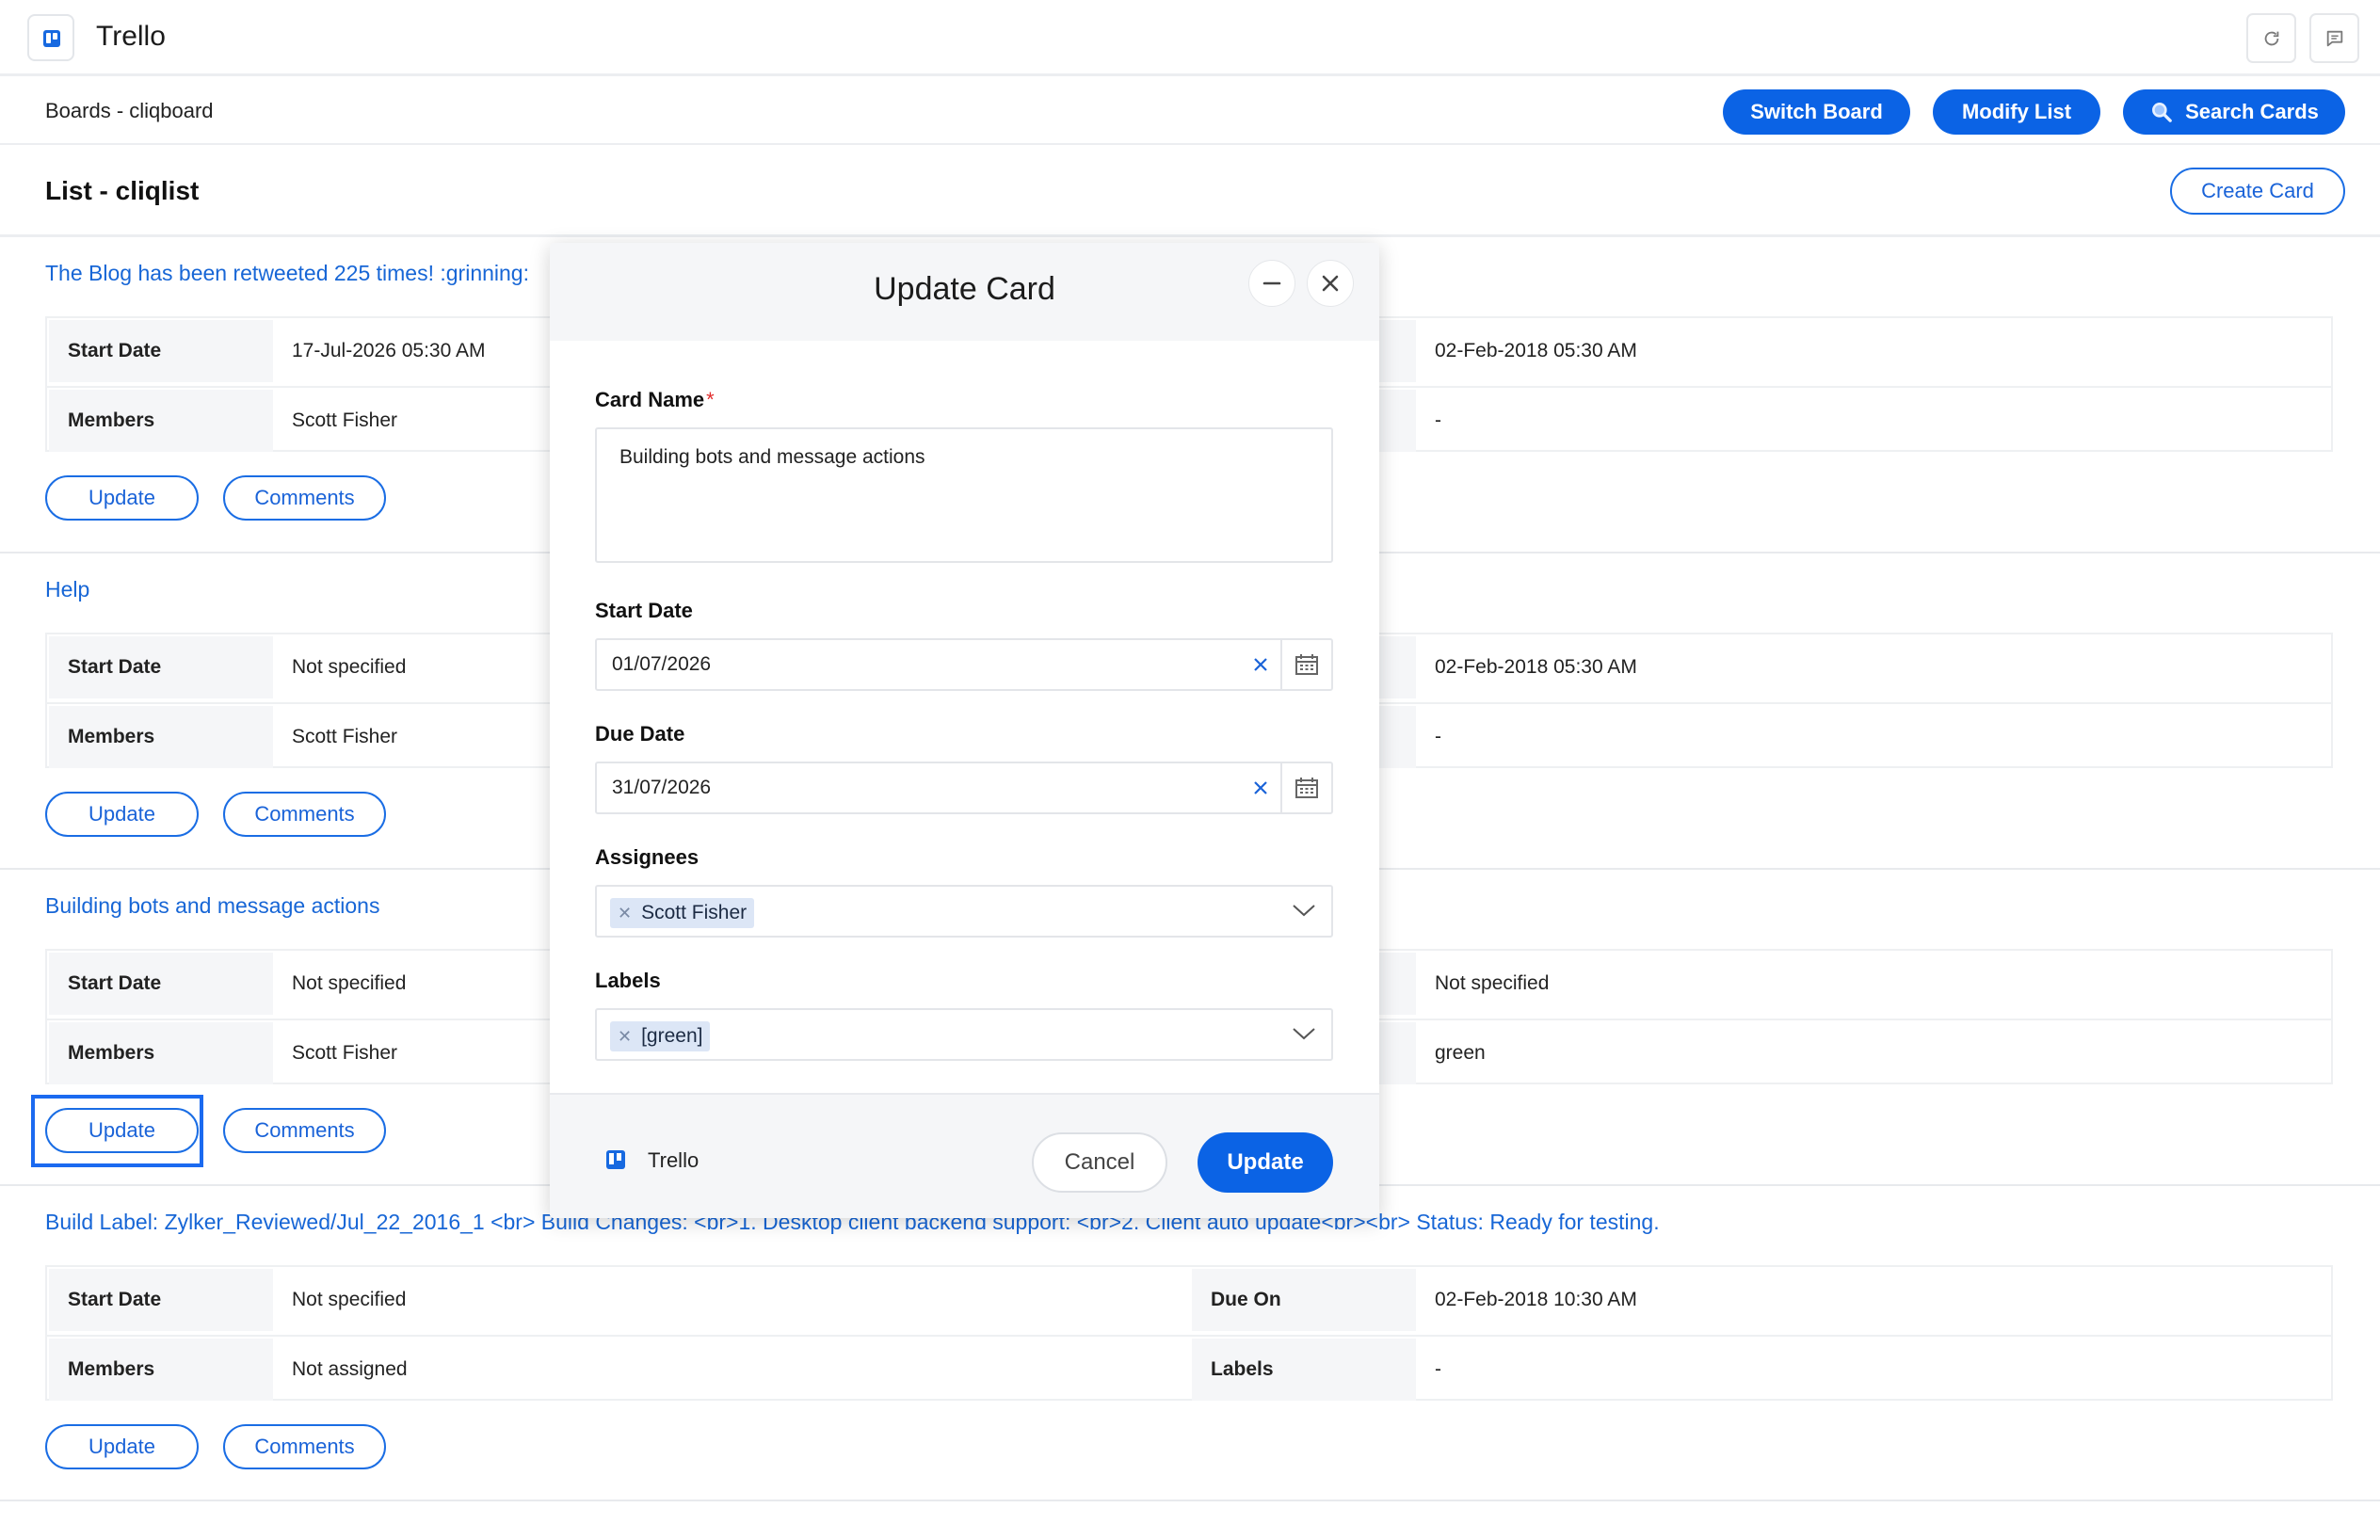  I want to click on search-cards-button: Search Cards, so click(2234, 112).